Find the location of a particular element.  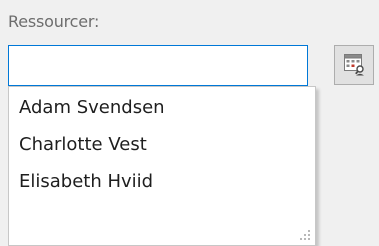

resource-picker-button is located at coordinates (354, 65).